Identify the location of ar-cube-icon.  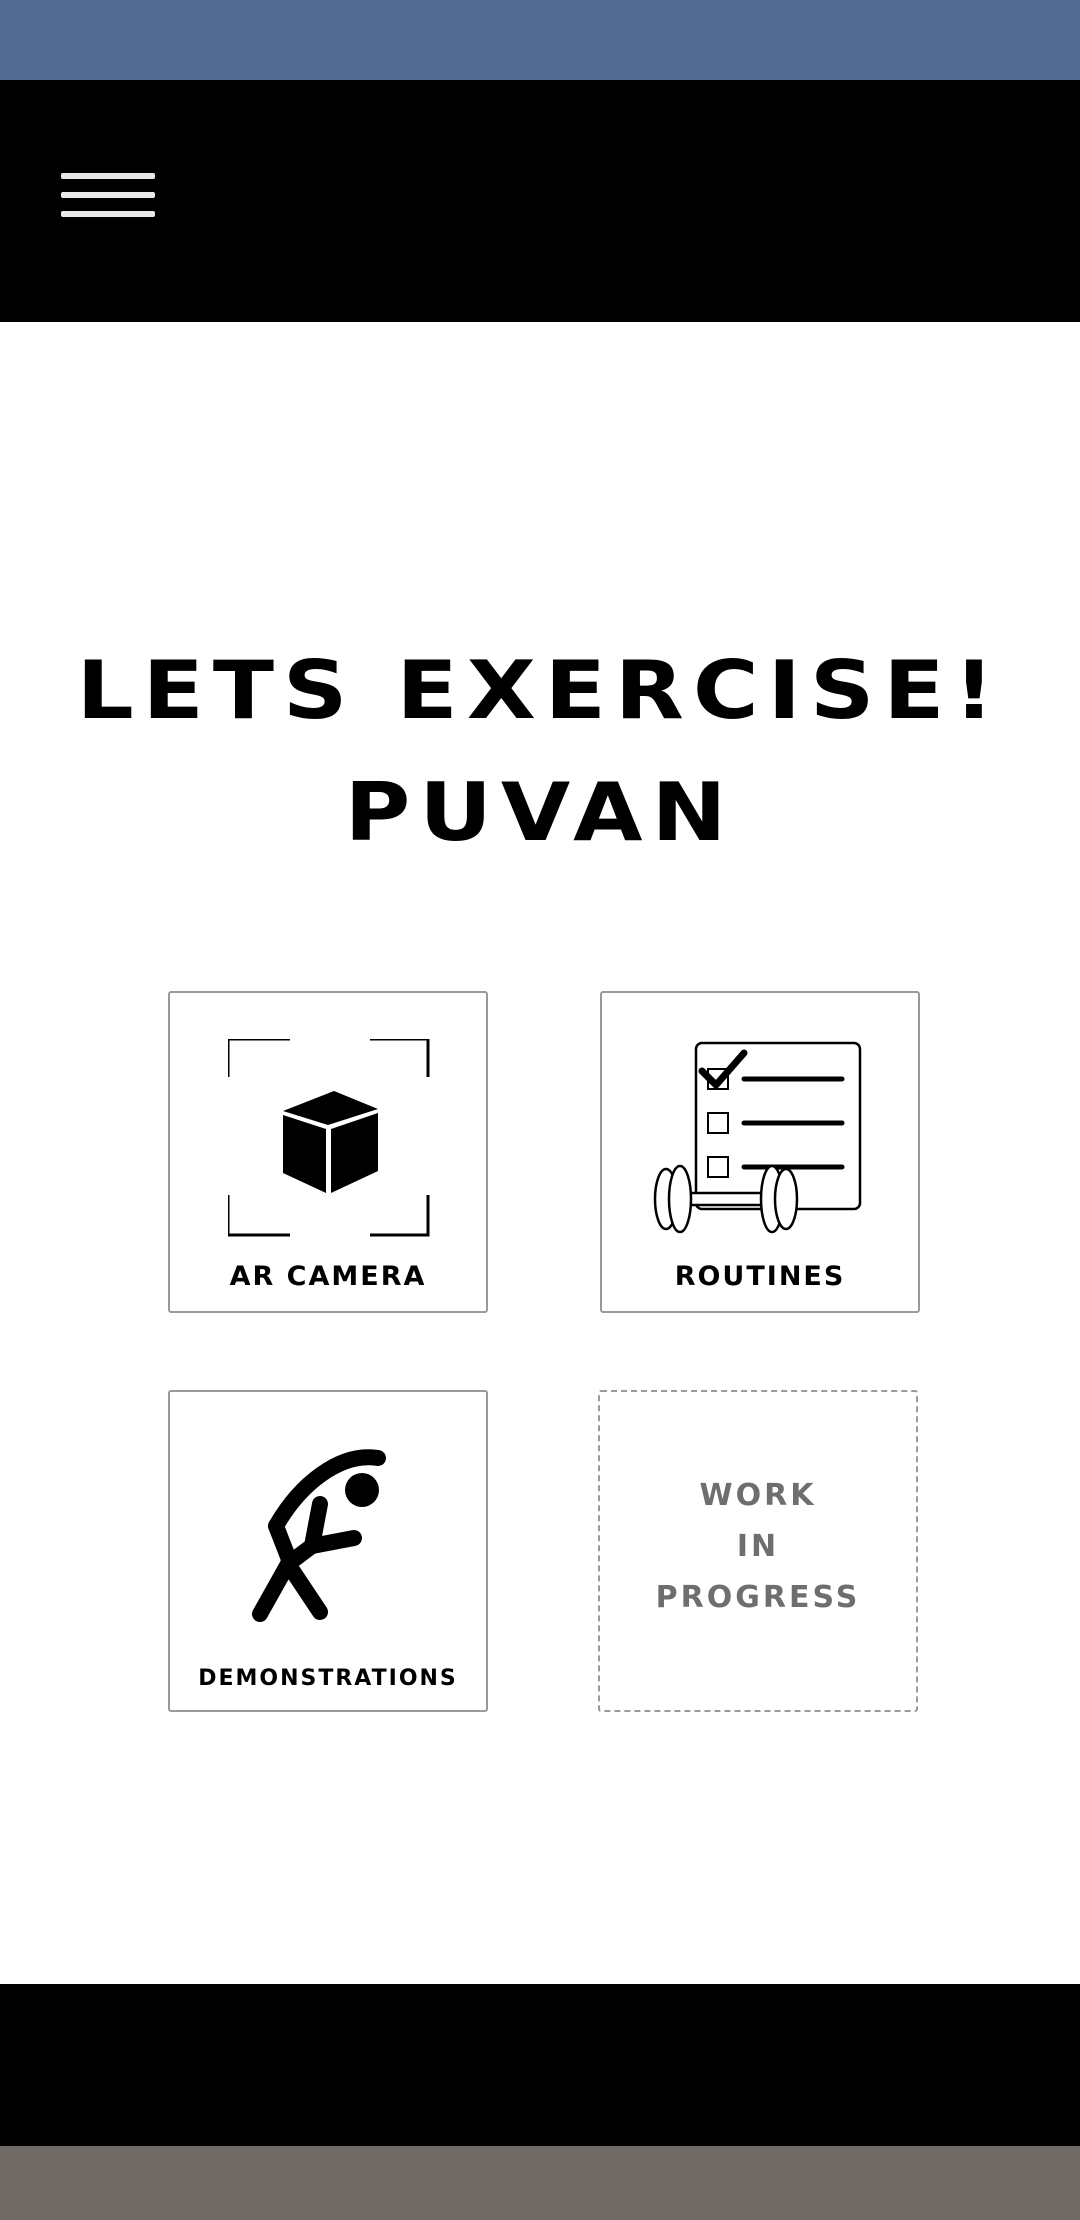
(329, 1138).